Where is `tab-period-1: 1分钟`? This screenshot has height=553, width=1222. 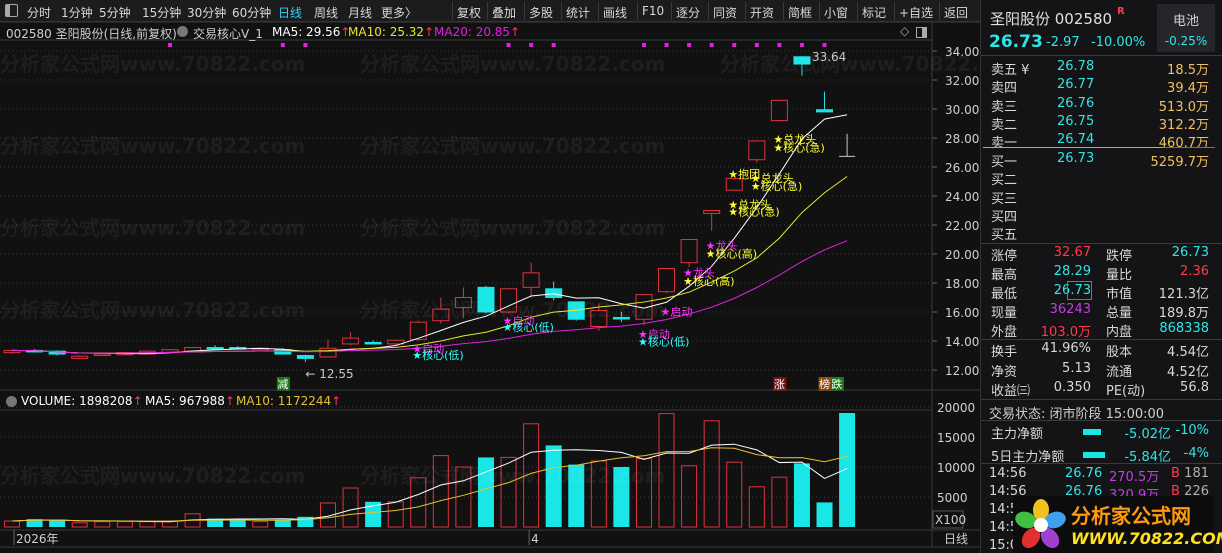 tab-period-1: 1分钟 is located at coordinates (77, 12).